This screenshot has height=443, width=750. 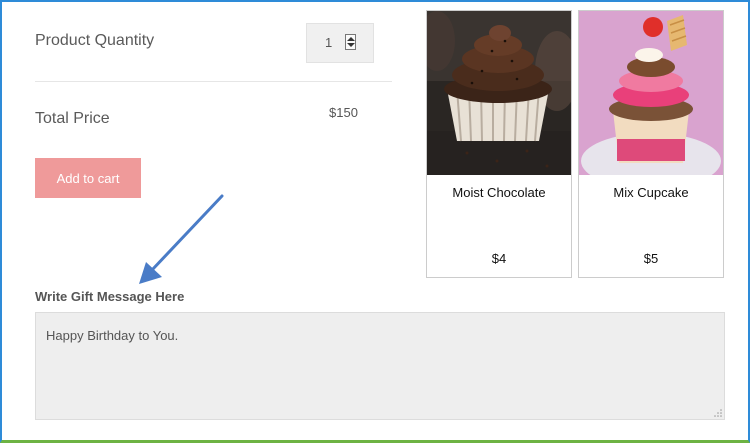 I want to click on gift-message-label: Write Gift Message Here, so click(x=110, y=296).